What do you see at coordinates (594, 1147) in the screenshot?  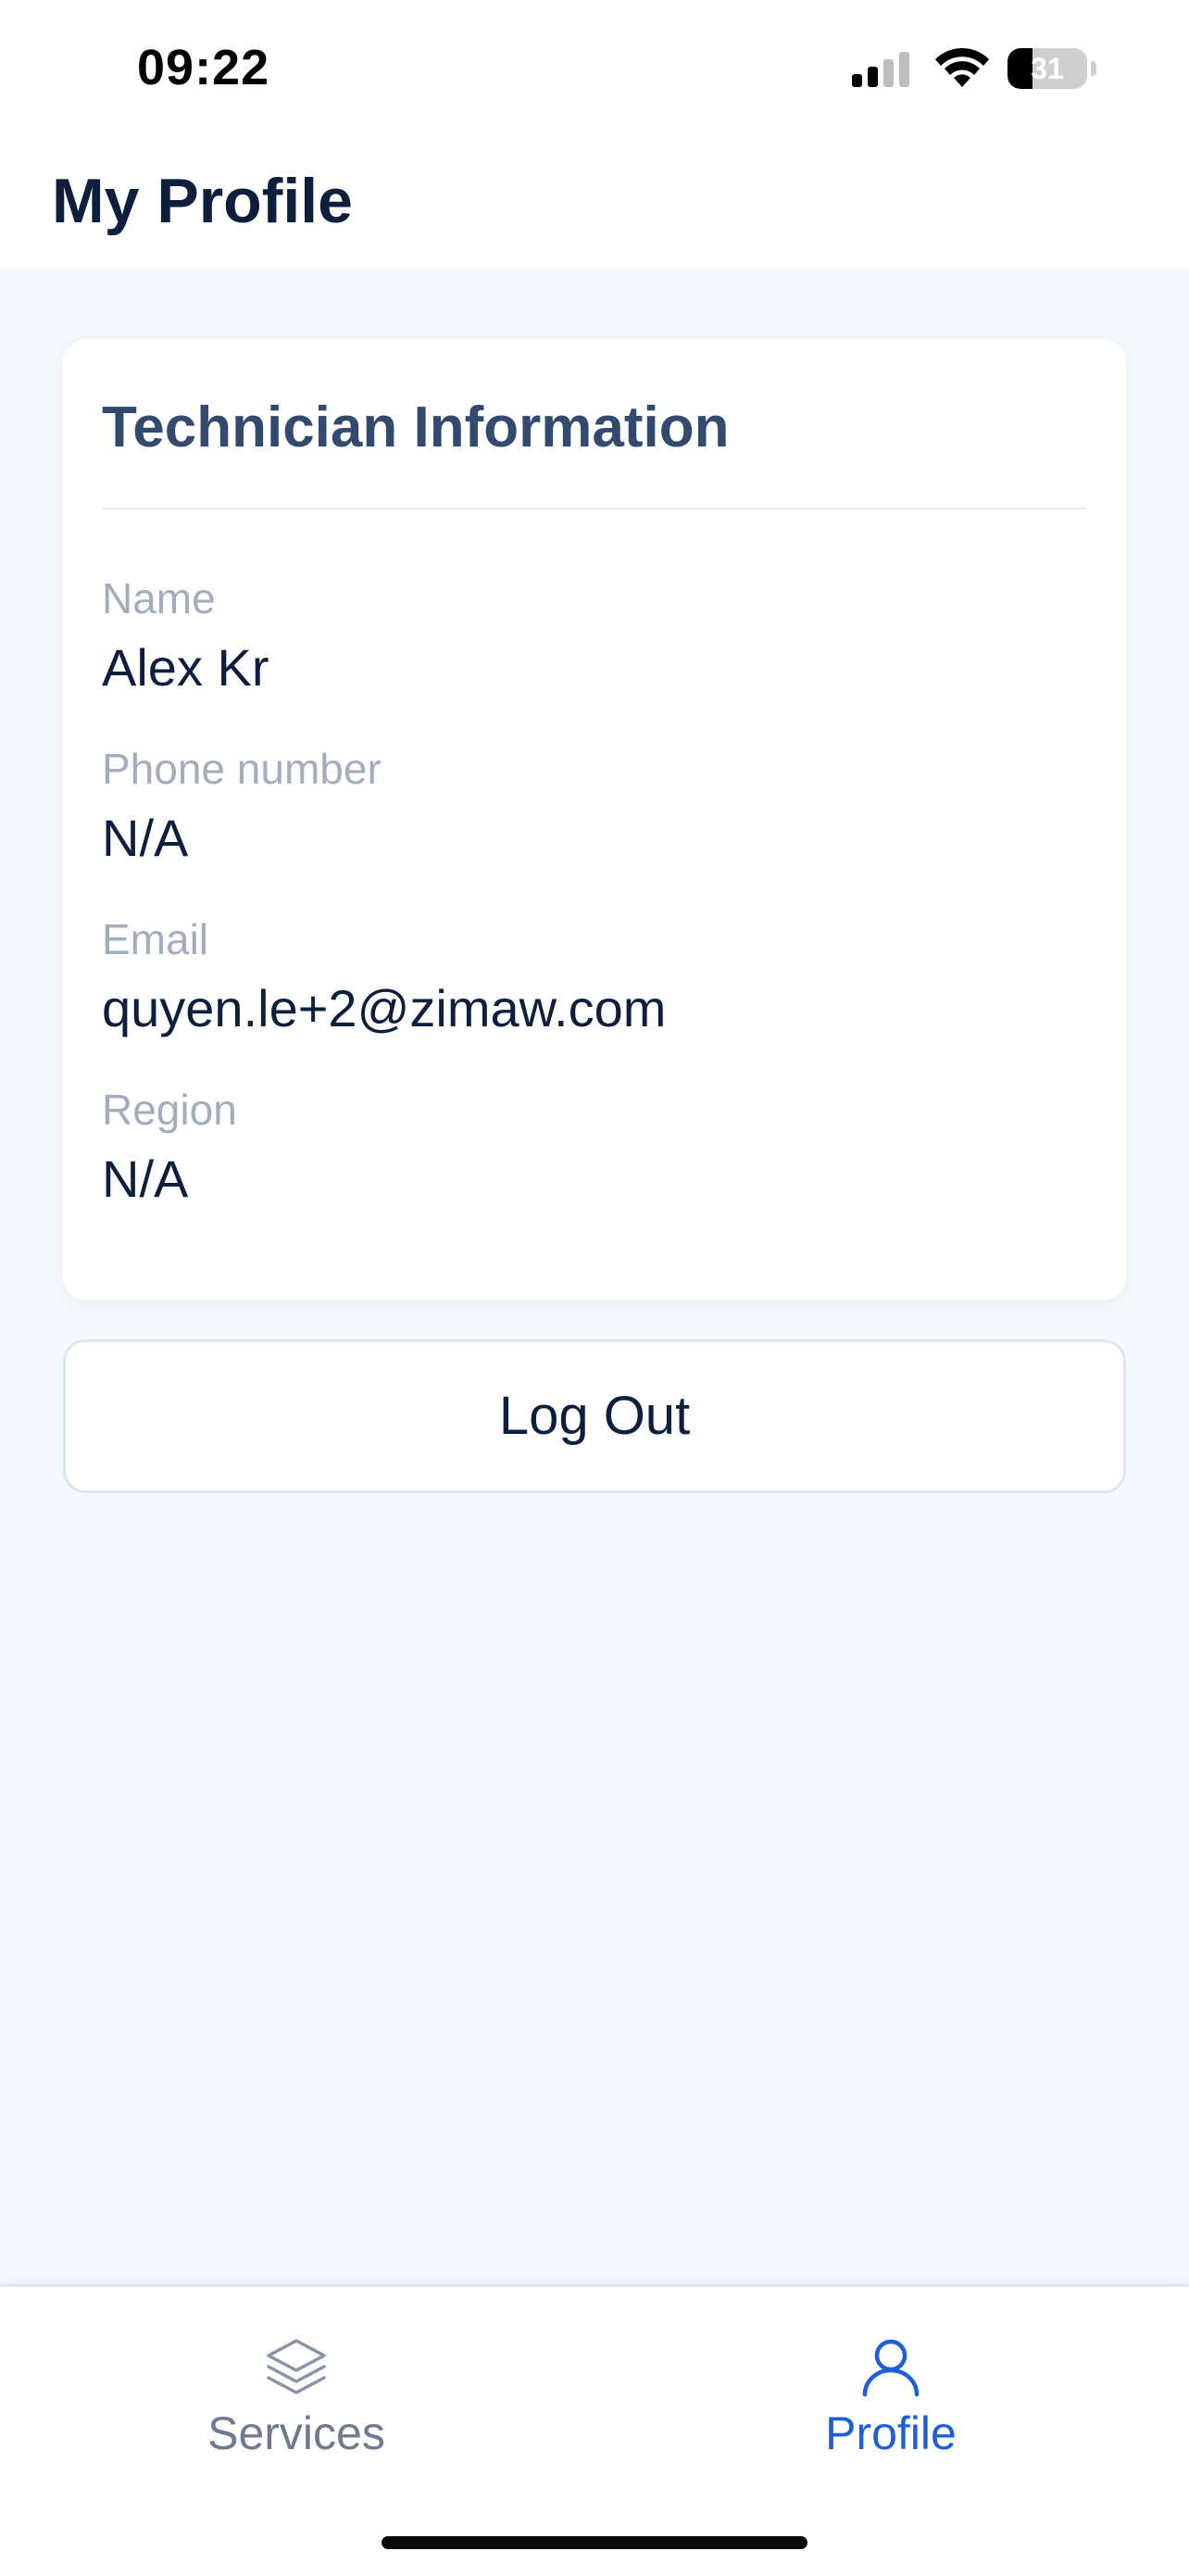 I see `field-region: Region N/A` at bounding box center [594, 1147].